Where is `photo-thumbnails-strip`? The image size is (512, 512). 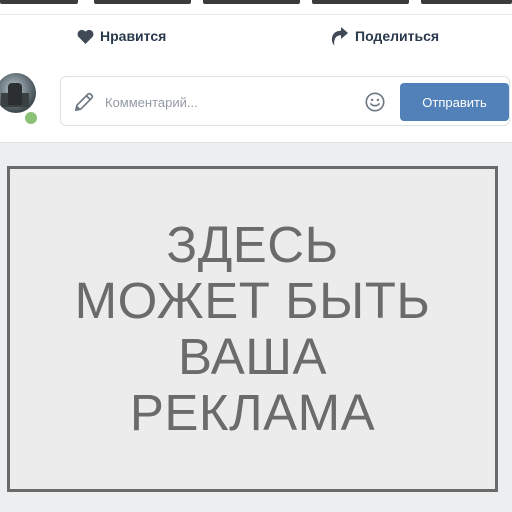 photo-thumbnails-strip is located at coordinates (256, 3).